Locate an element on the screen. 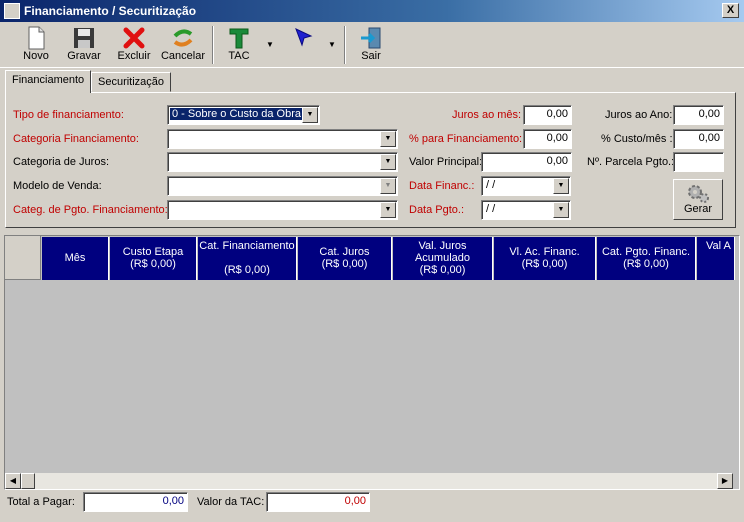 Image resolution: width=744 pixels, height=522 pixels. data-financ-picker: / / ▼ is located at coordinates (526, 186).